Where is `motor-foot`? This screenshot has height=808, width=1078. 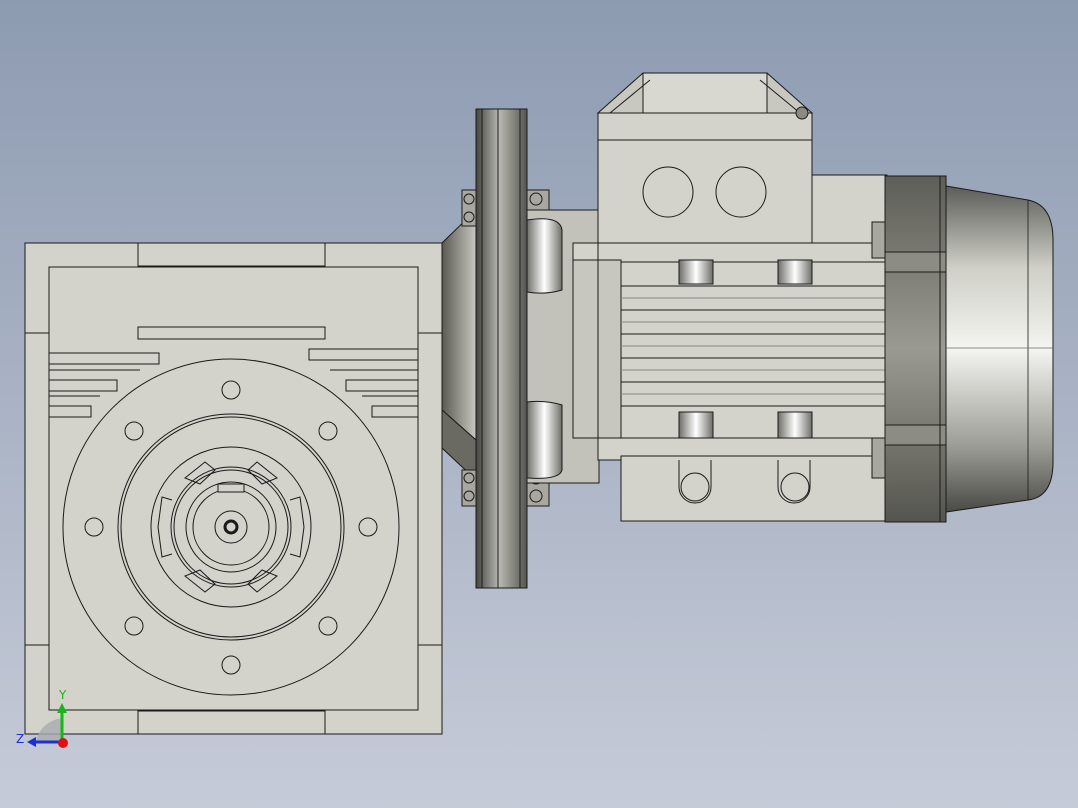
motor-foot is located at coordinates (741, 479).